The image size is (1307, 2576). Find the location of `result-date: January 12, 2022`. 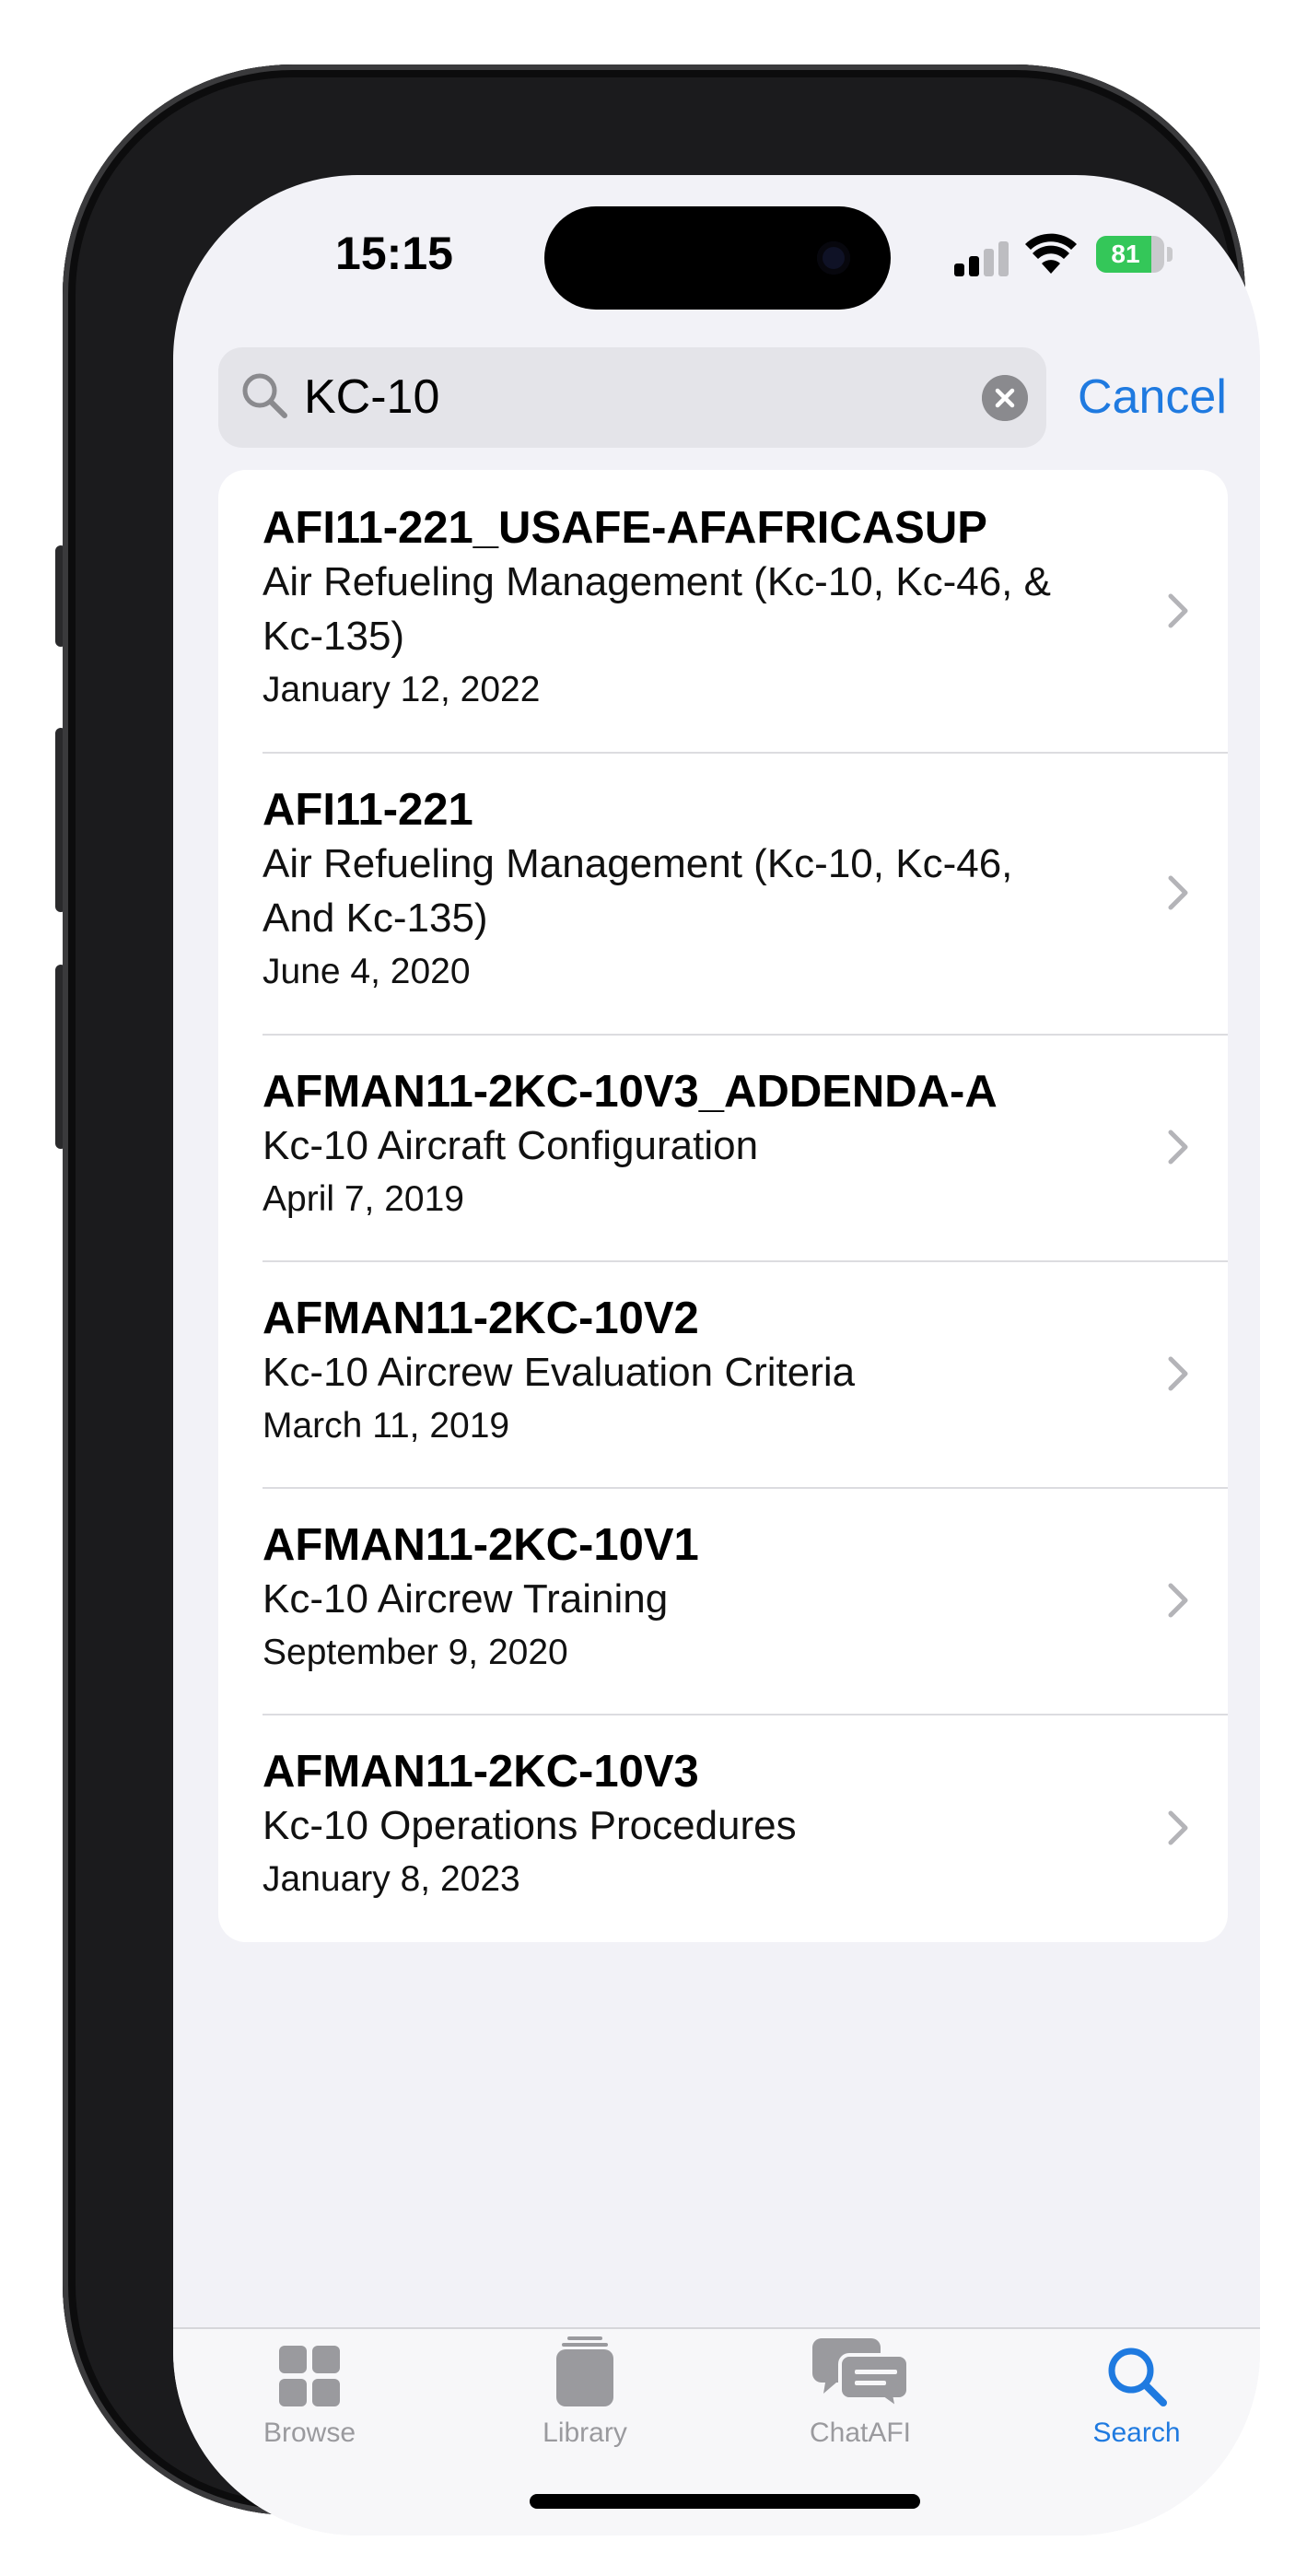

result-date: January 12, 2022 is located at coordinates (402, 689).